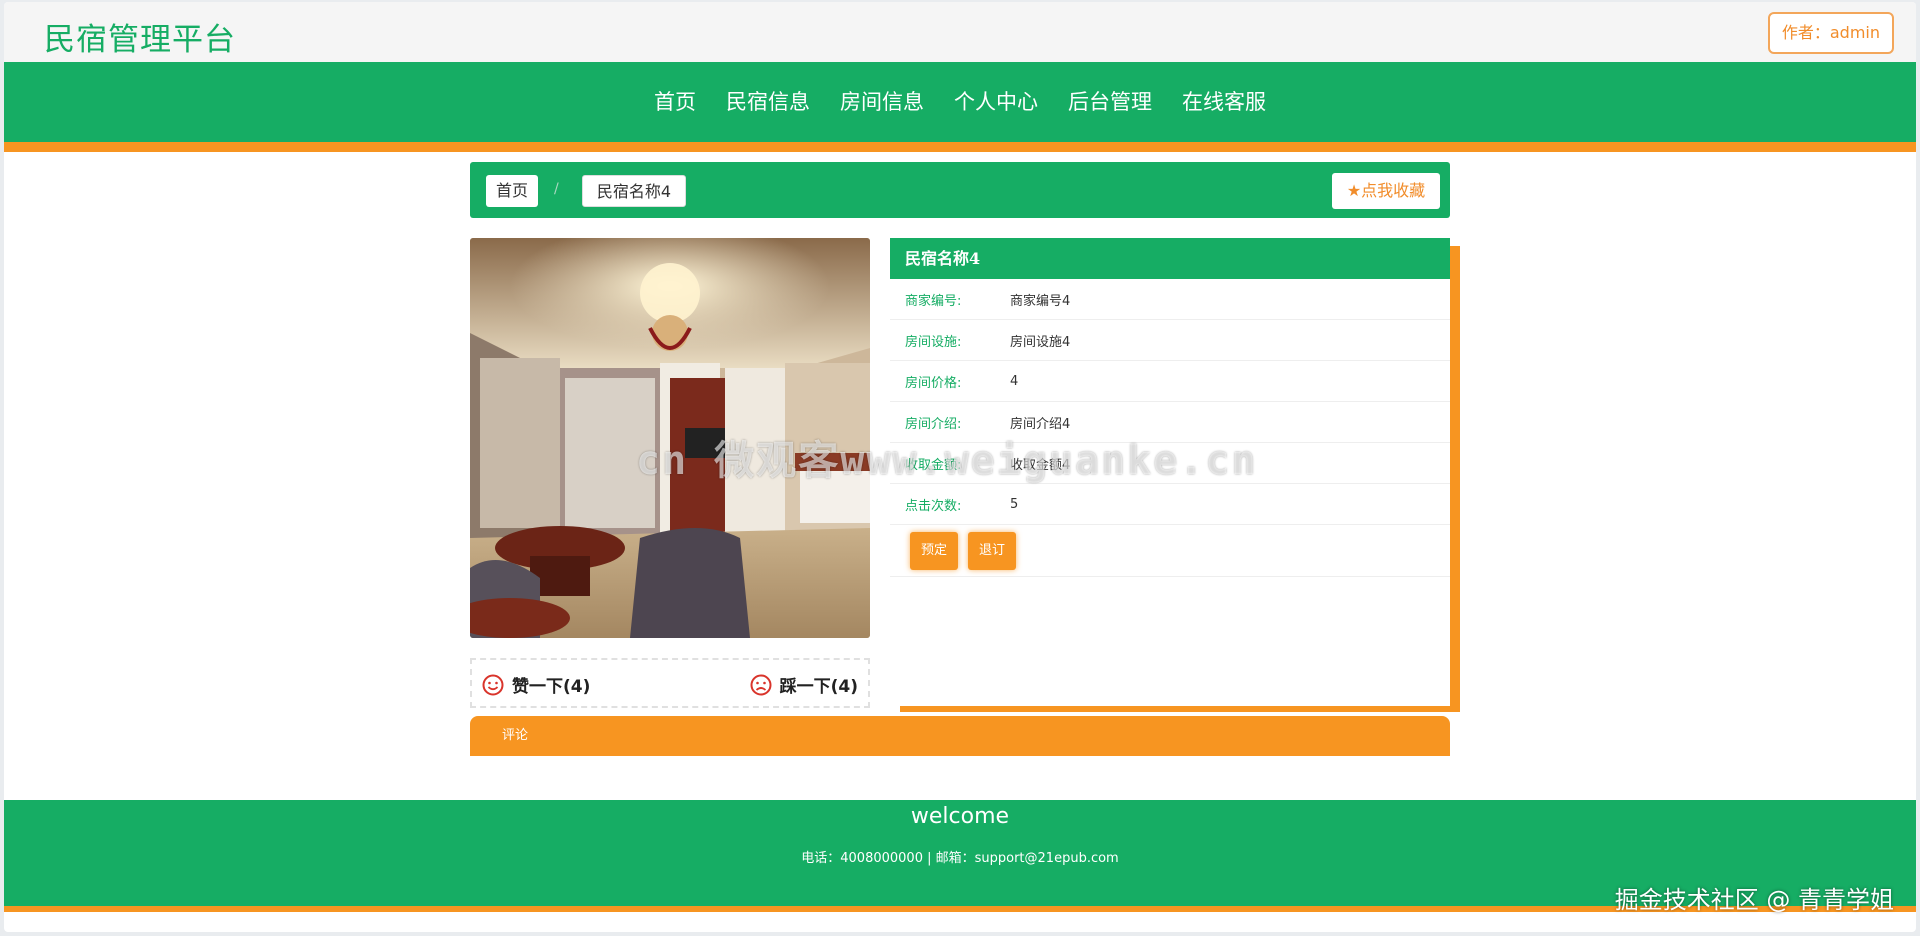 The height and width of the screenshot is (936, 1920). What do you see at coordinates (768, 101) in the screenshot?
I see `nav-item-homestay-info: 民宿信息` at bounding box center [768, 101].